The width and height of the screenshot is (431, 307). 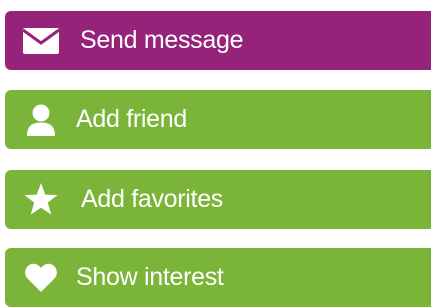 I want to click on send-message-label: Send message, so click(x=162, y=40).